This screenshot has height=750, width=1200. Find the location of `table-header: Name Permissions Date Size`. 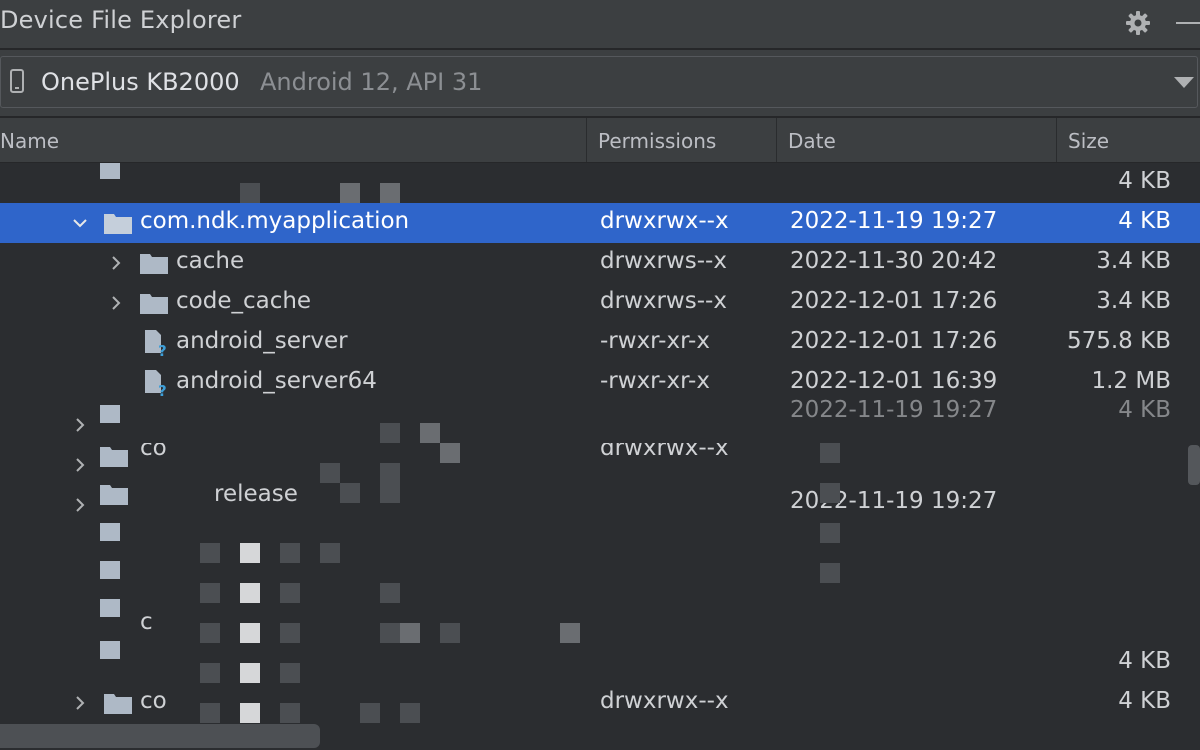

table-header: Name Permissions Date Size is located at coordinates (600, 140).